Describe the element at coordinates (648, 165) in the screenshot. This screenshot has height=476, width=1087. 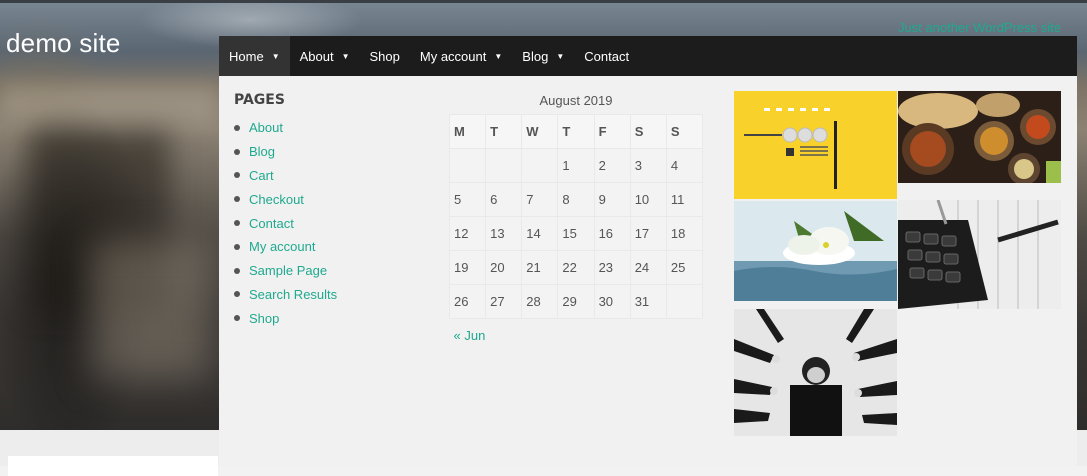
I see `calendar-day-cell: 3` at that location.